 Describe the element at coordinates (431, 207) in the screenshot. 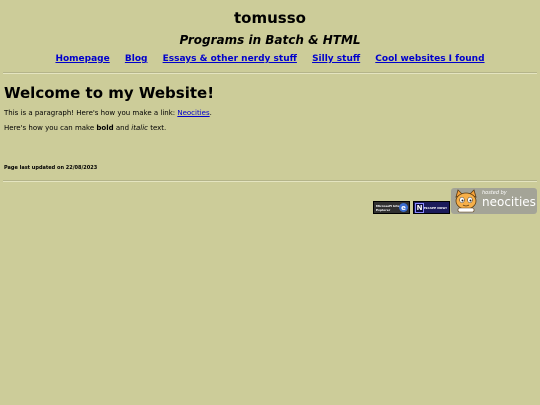

I see `netscape-badge: N NETSCAPE NOW!` at that location.